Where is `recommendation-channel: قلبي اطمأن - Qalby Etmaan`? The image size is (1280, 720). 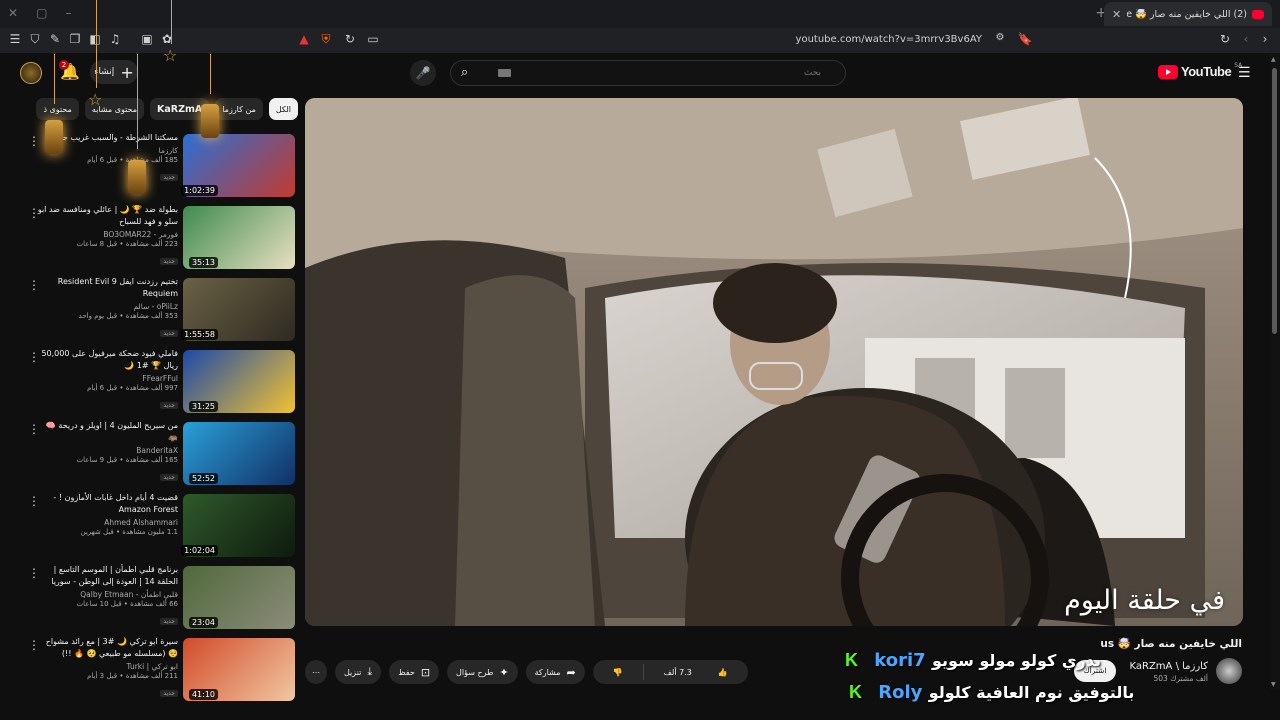 recommendation-channel: قلبي اطمأن - Qalby Etmaan is located at coordinates (107, 594).